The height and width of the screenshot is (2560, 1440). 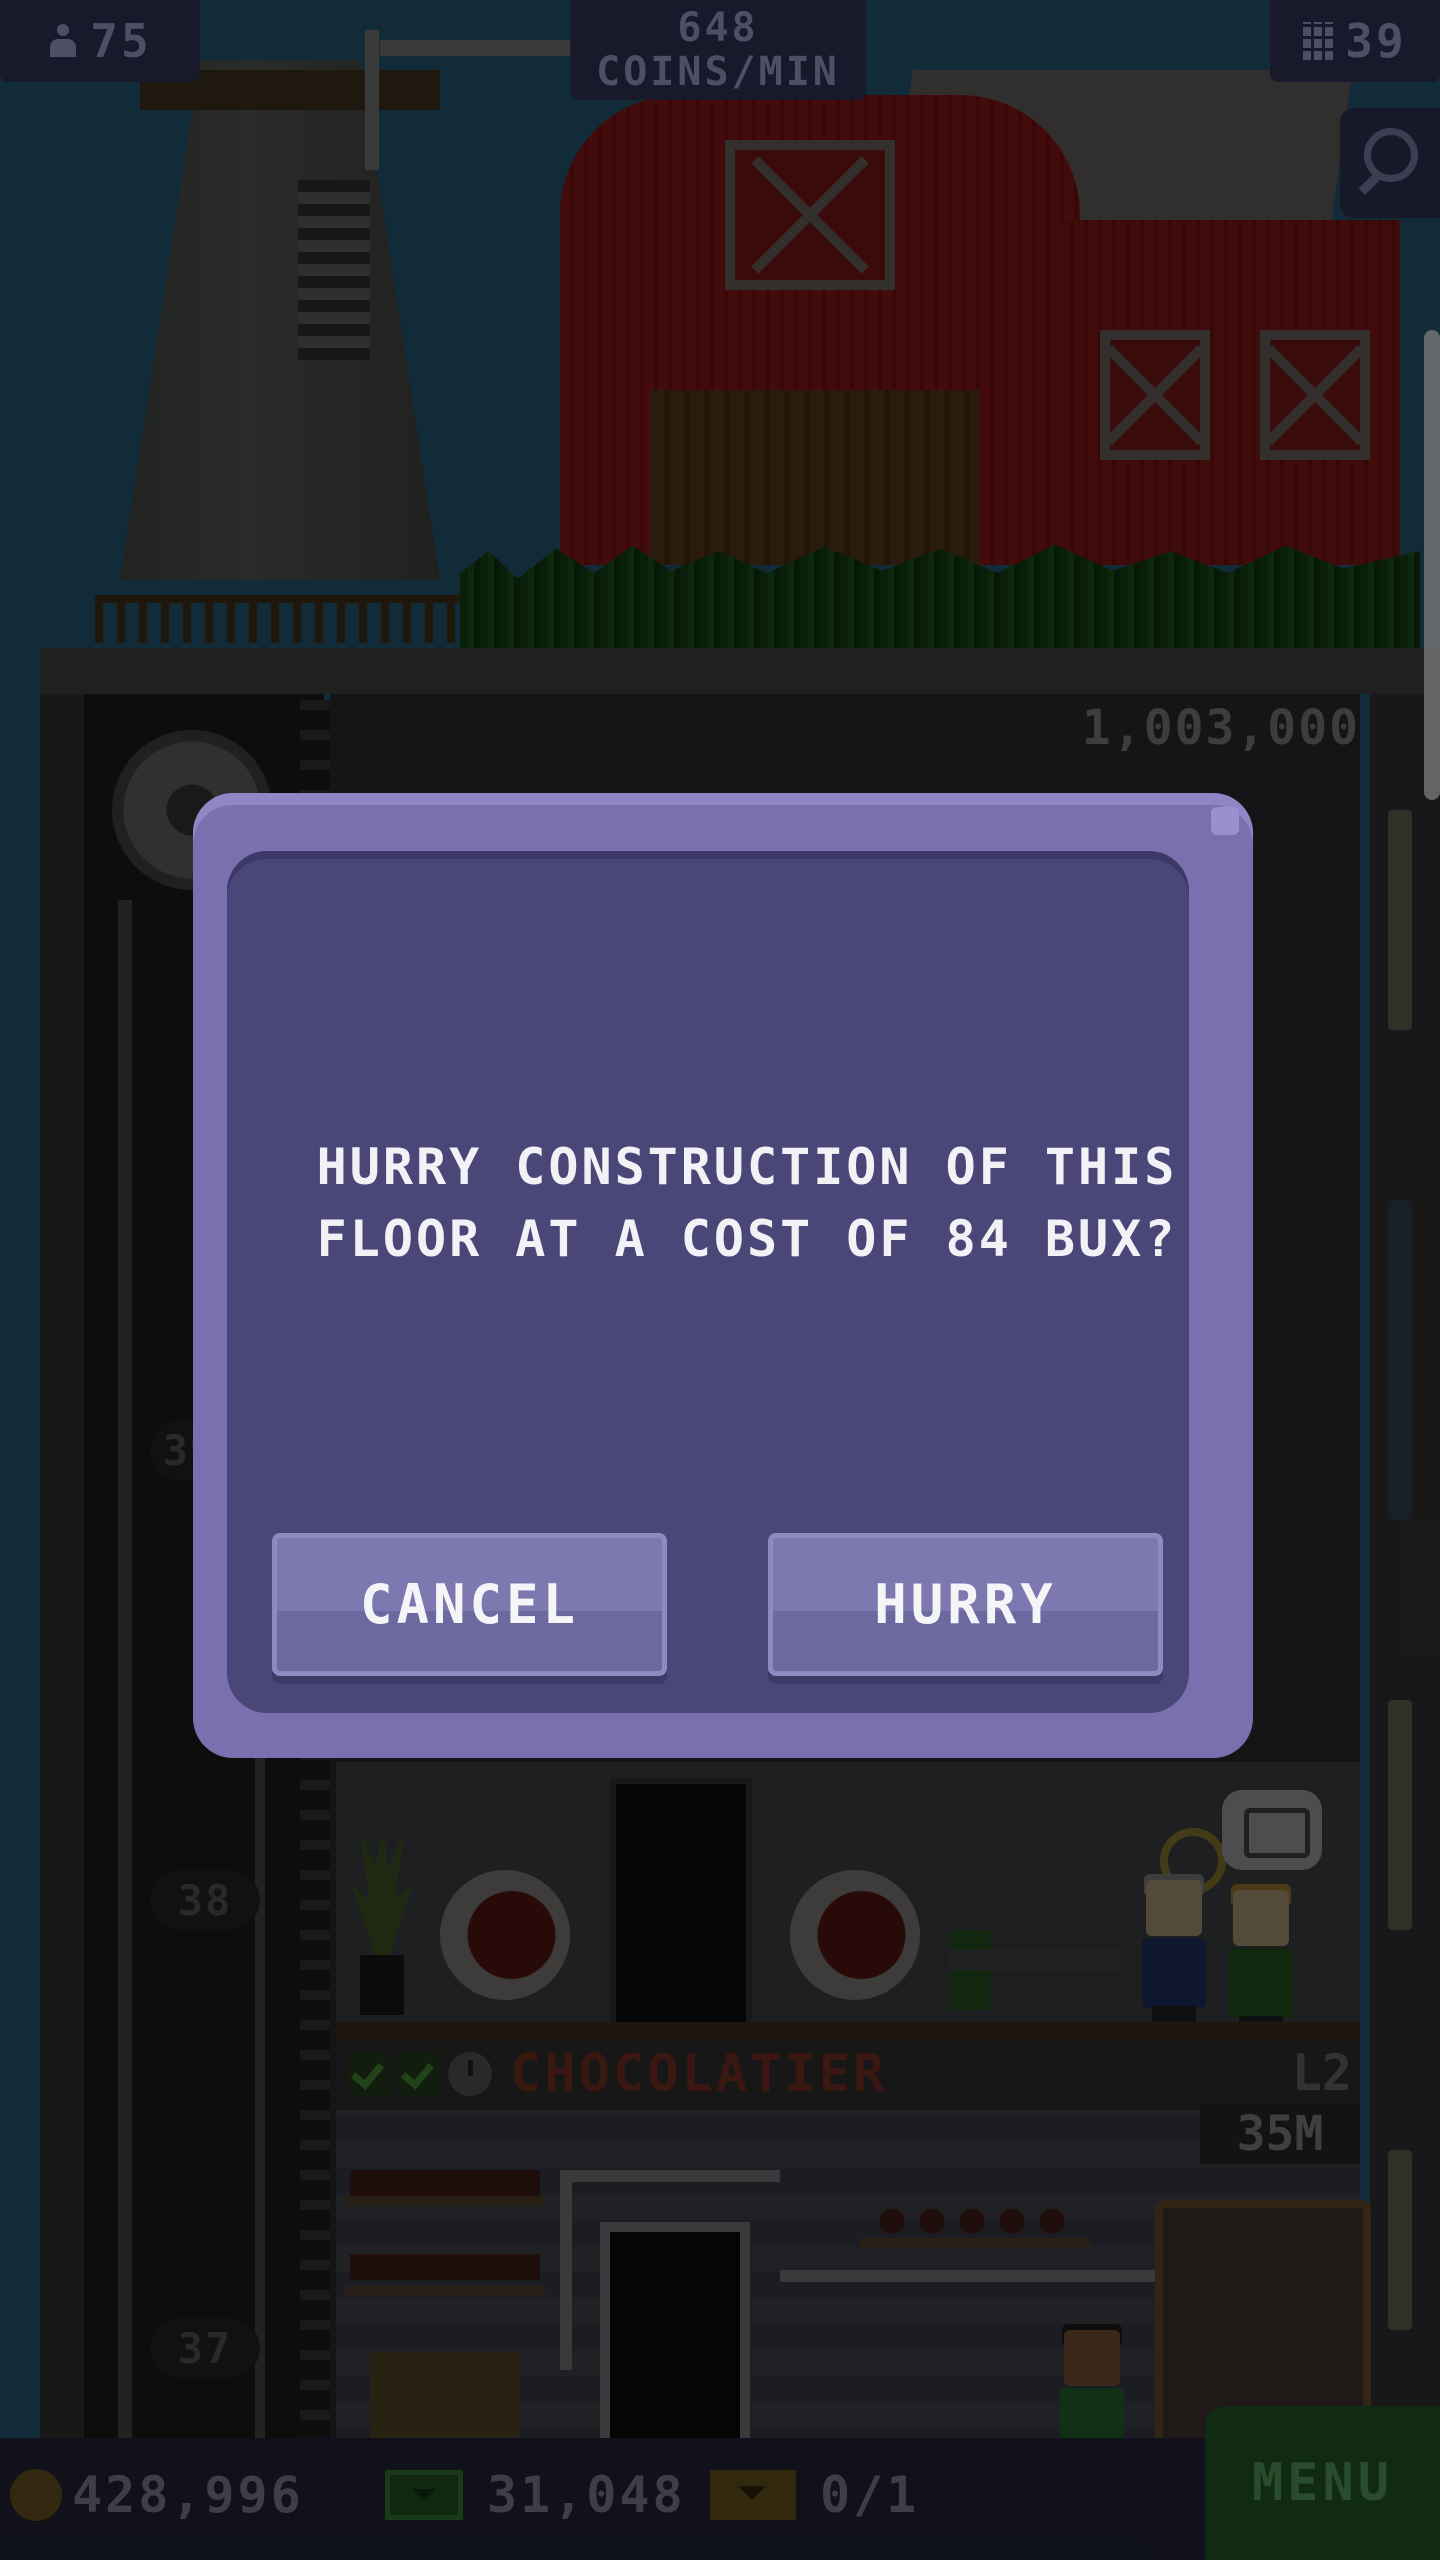 What do you see at coordinates (965, 1604) in the screenshot?
I see `hurry-button: HURRY` at bounding box center [965, 1604].